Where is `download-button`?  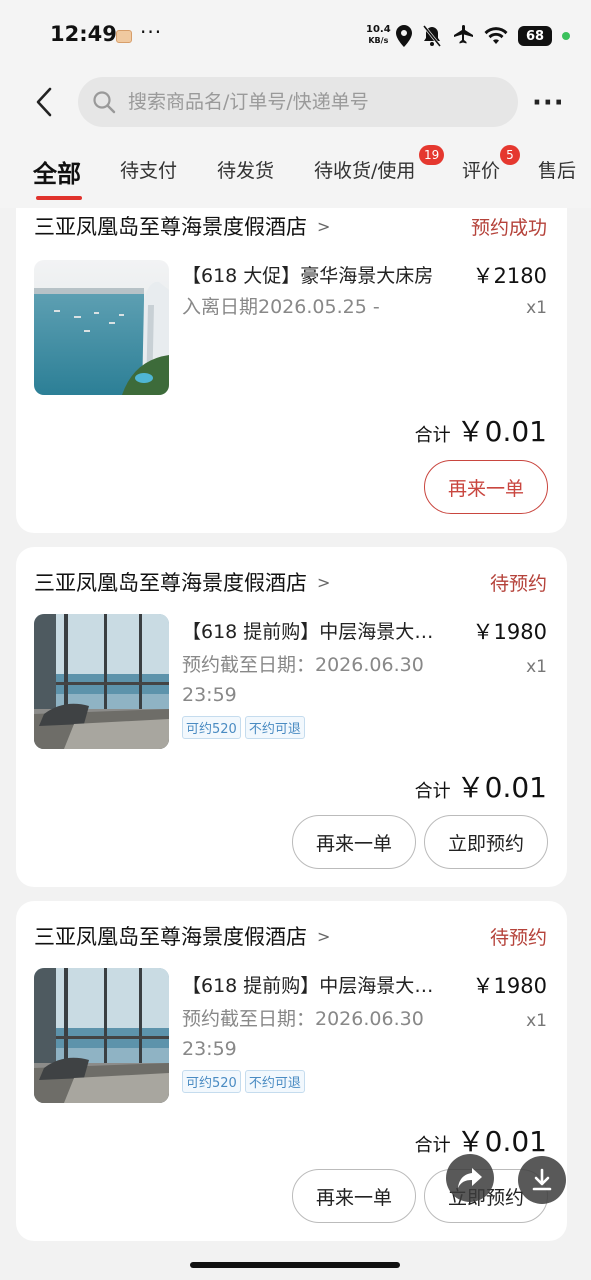
download-button is located at coordinates (542, 1180).